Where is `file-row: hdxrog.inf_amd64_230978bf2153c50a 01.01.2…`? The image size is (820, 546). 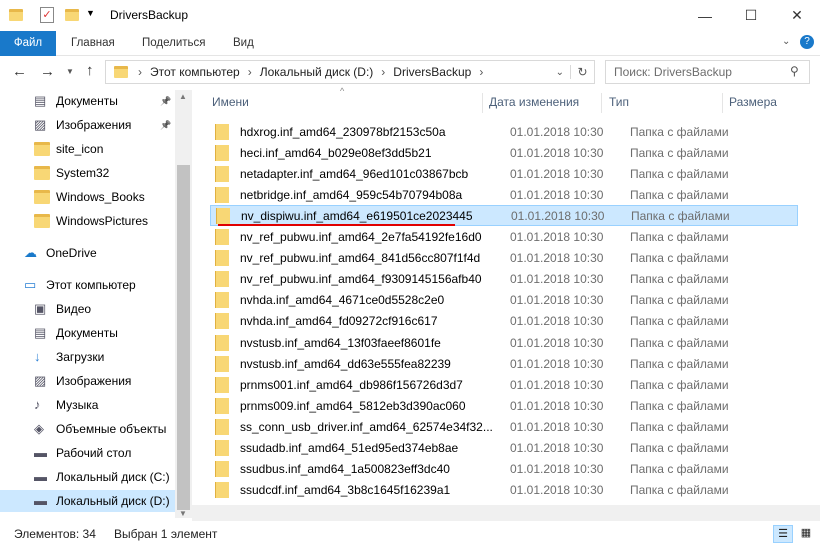 file-row: hdxrog.inf_amd64_230978bf2153c50a 01.01.2… is located at coordinates (504, 131).